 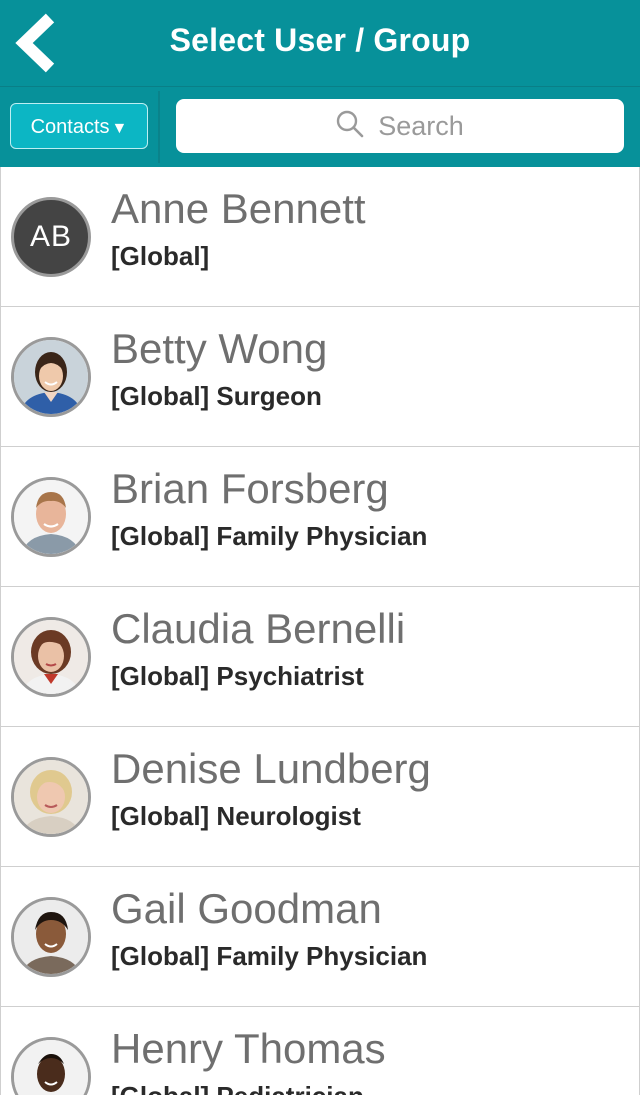 I want to click on contact-name: Henry Thomas, so click(x=248, y=1048).